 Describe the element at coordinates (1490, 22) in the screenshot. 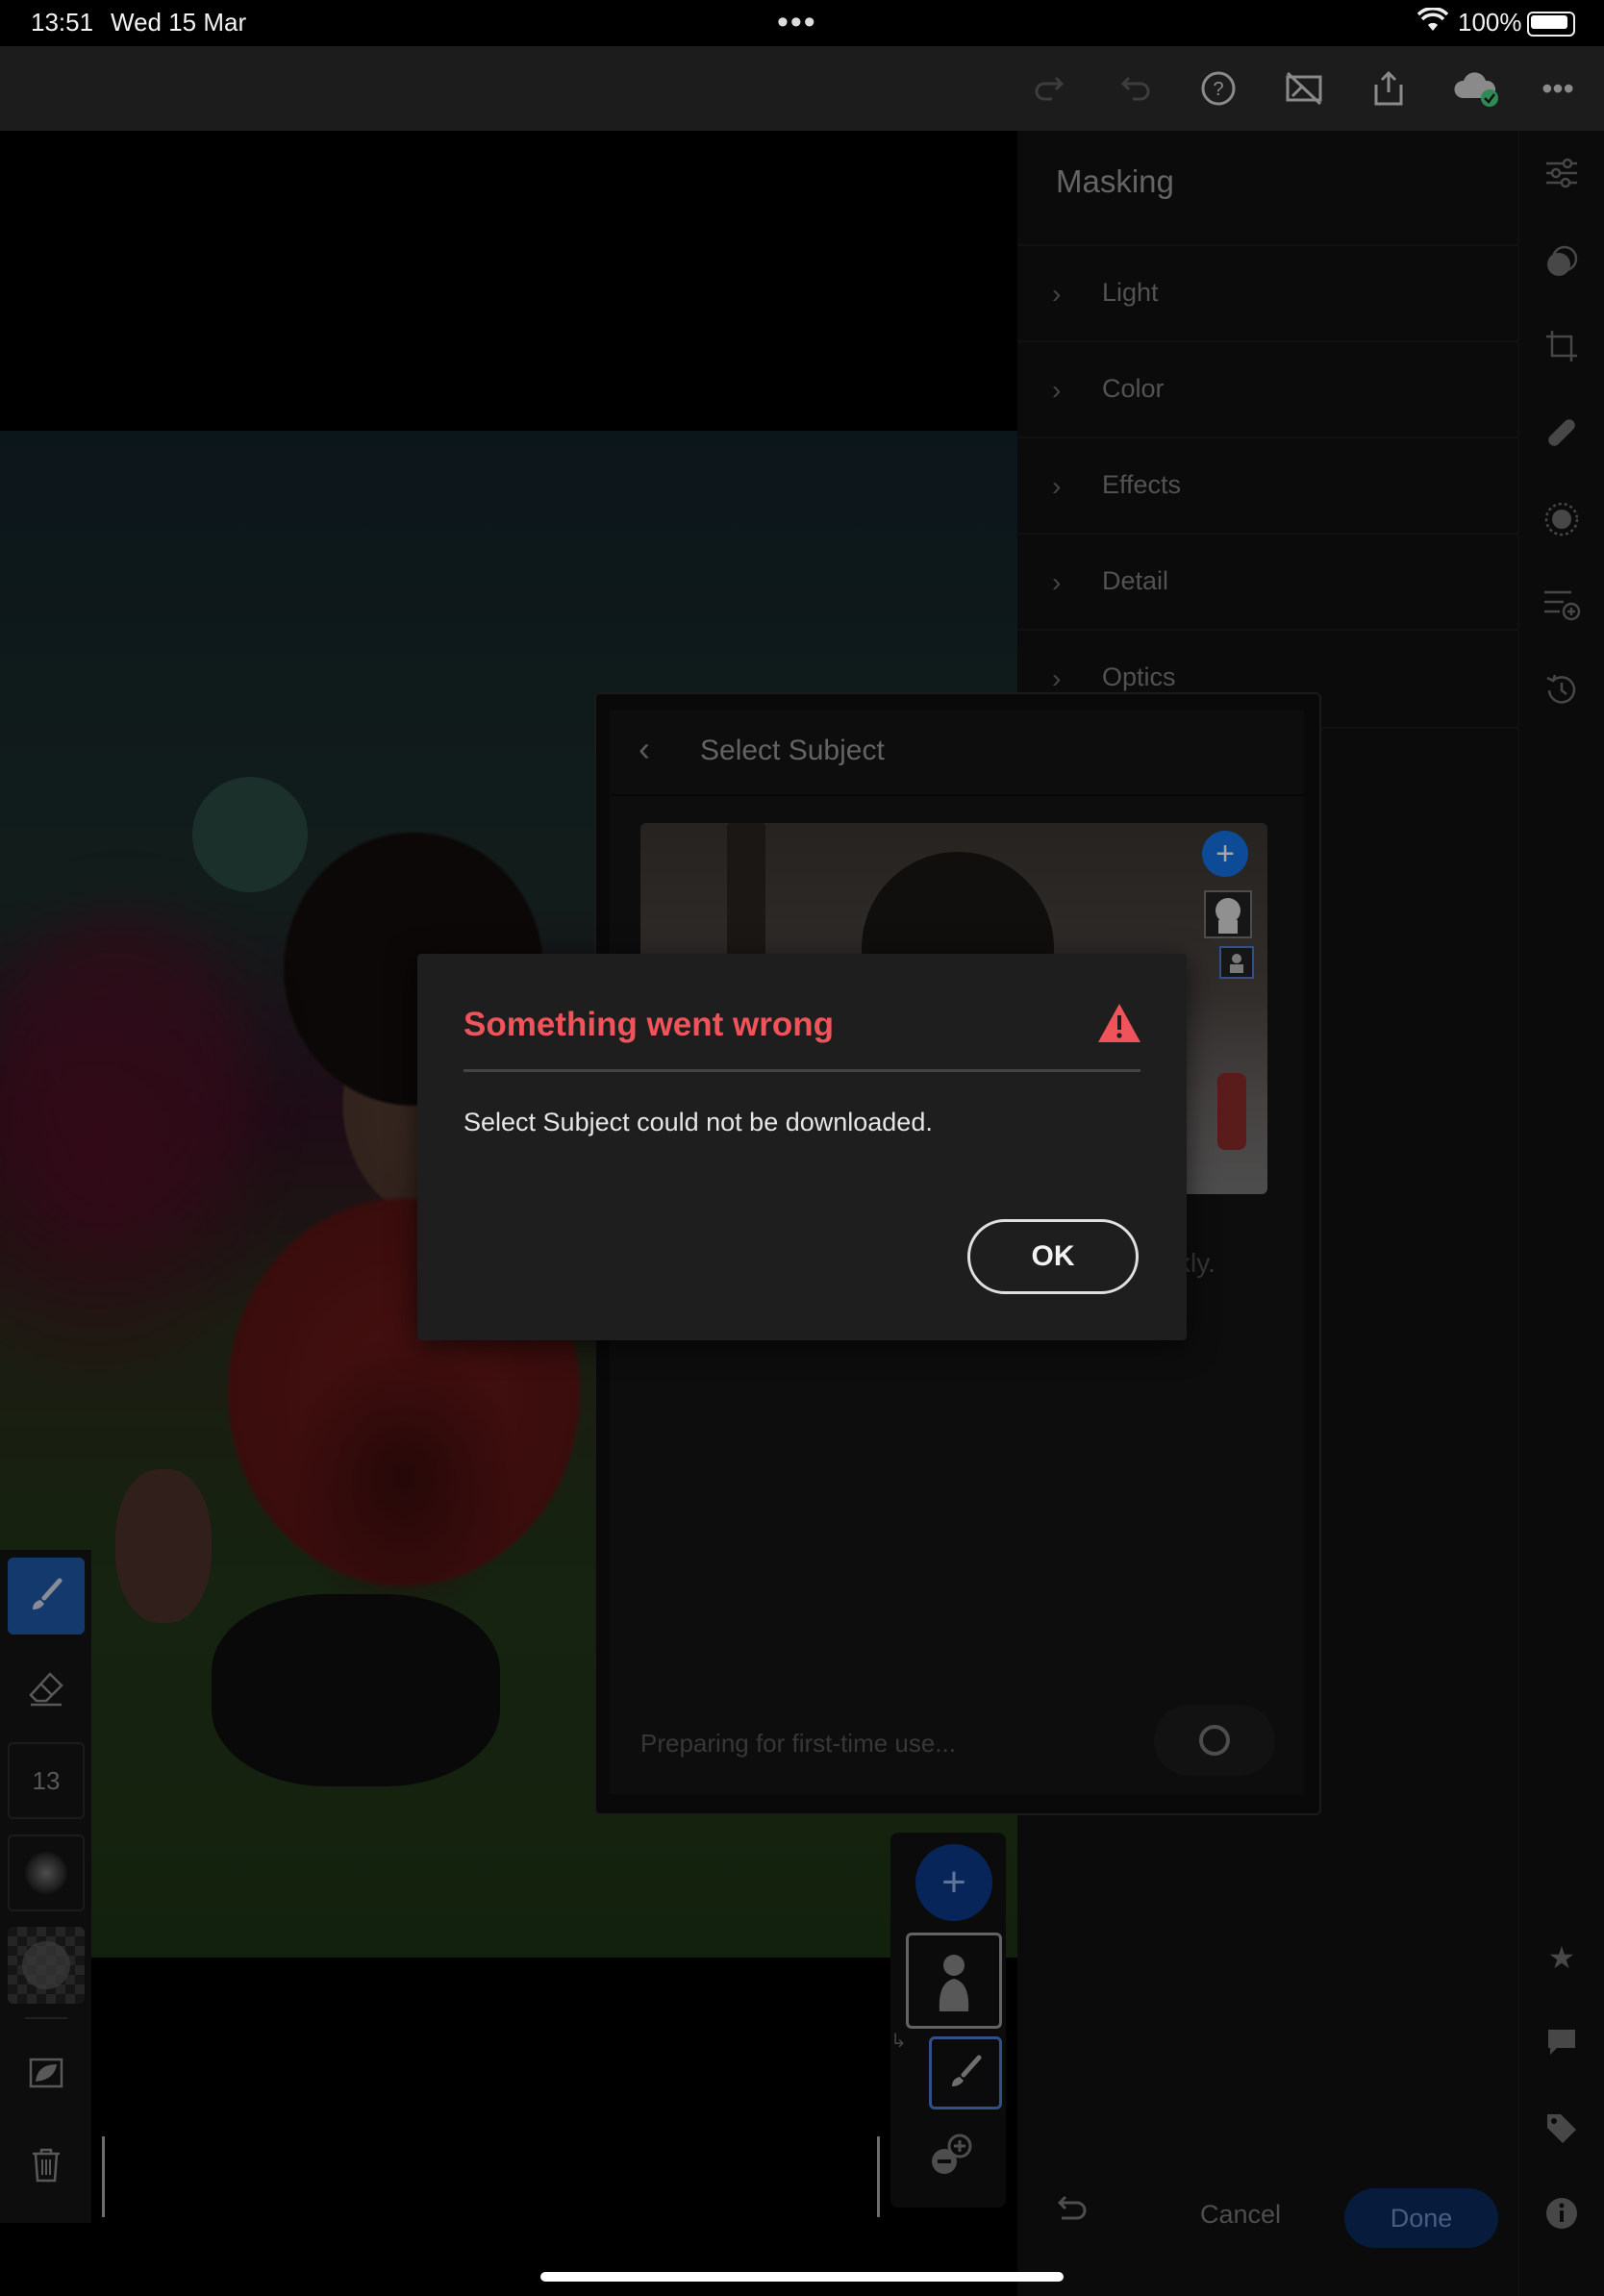

I see `battery-percent: 100%` at that location.